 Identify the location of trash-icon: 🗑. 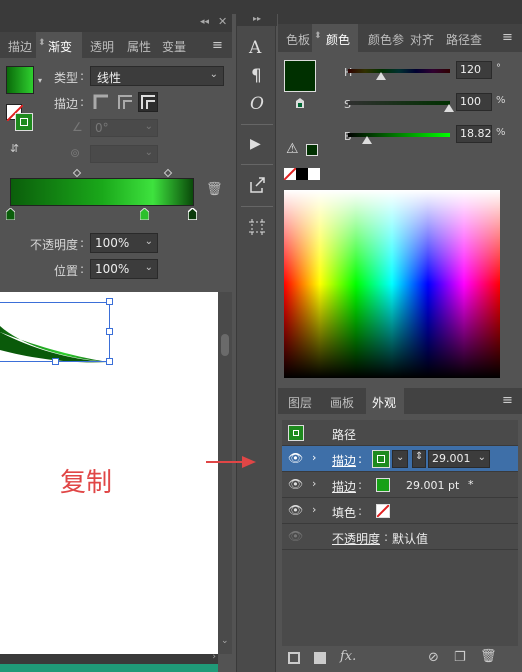
(214, 189).